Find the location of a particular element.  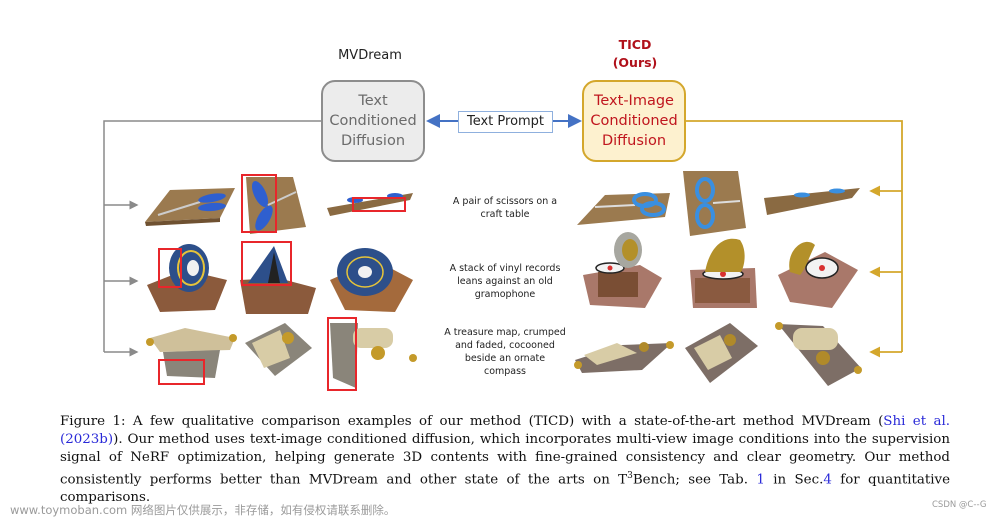

table-ref-link: 1 is located at coordinates (760, 479).